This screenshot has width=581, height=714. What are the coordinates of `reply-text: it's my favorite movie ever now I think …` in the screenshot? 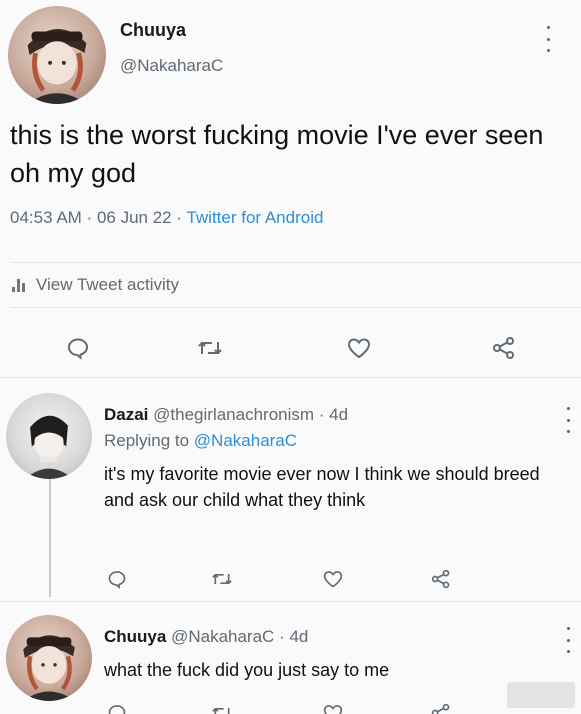 It's located at (322, 487).